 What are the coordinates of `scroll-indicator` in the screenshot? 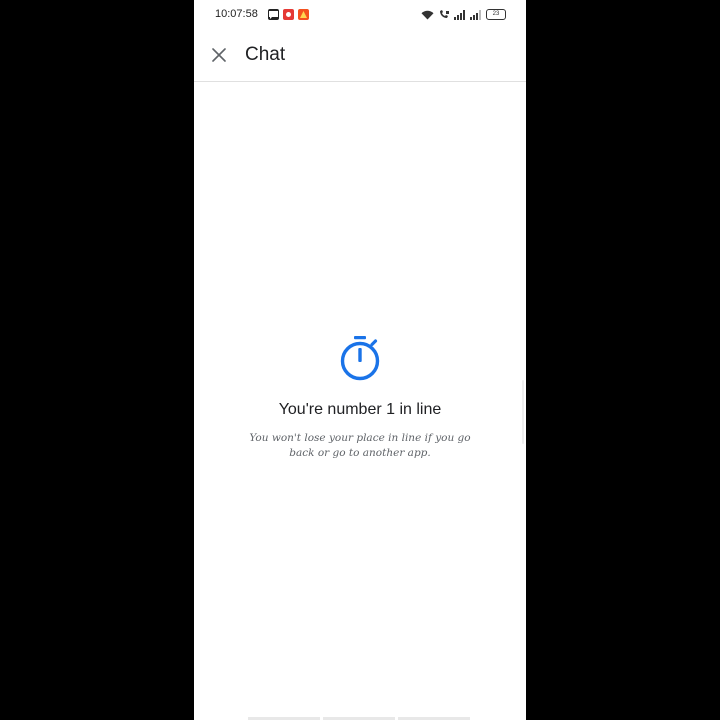 It's located at (523, 412).